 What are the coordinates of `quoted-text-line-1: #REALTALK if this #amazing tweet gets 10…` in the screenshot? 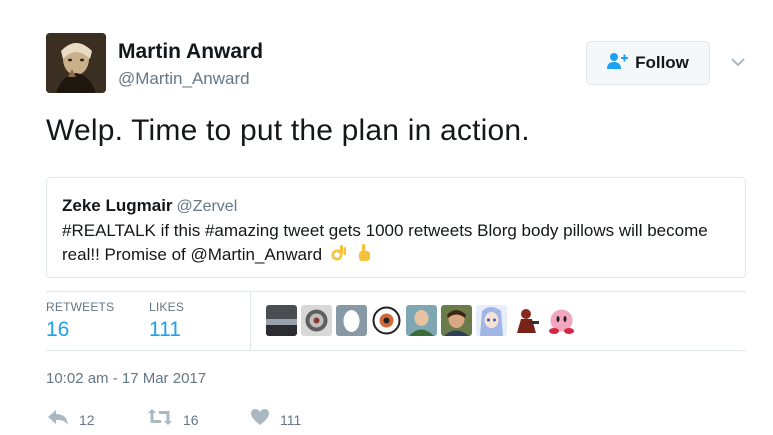 It's located at (385, 230).